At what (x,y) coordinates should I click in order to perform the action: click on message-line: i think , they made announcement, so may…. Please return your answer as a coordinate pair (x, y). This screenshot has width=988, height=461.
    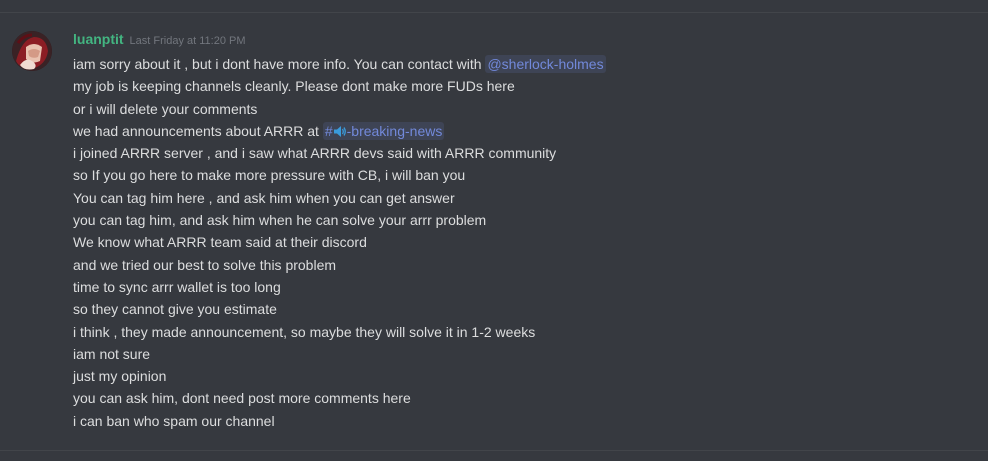
    Looking at the image, I should click on (304, 331).